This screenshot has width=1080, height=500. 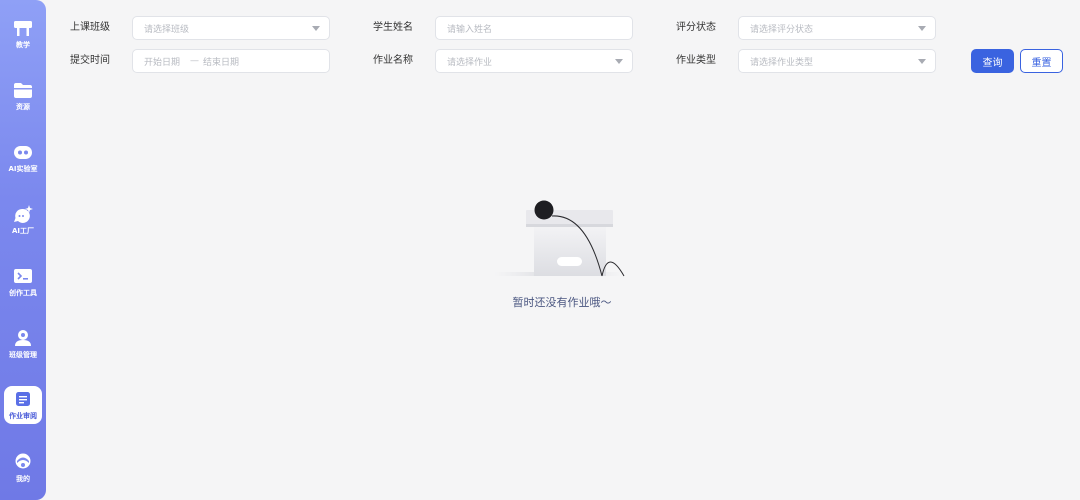 What do you see at coordinates (23, 399) in the screenshot?
I see `homework-icon` at bounding box center [23, 399].